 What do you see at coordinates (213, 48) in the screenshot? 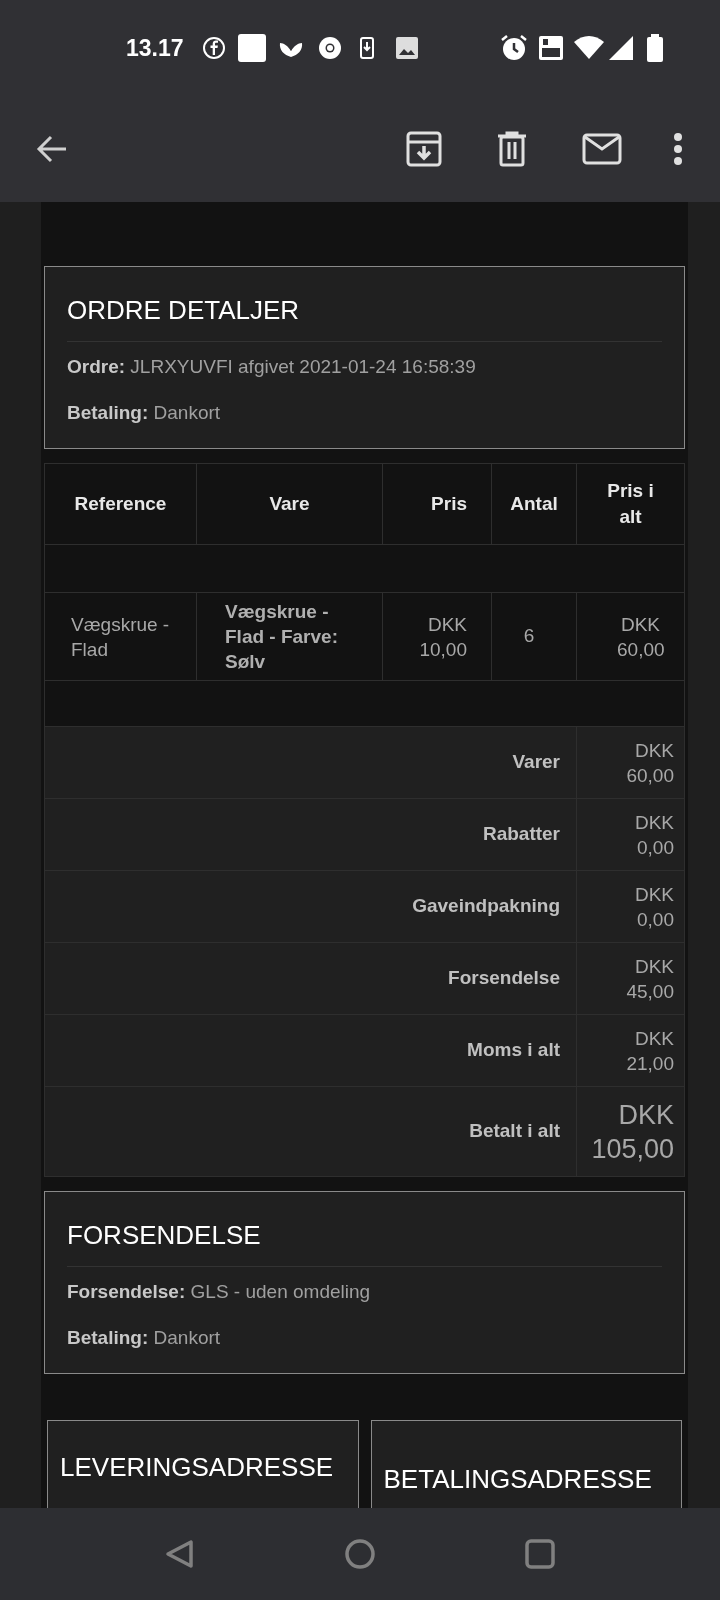
I see `facebook-icon` at bounding box center [213, 48].